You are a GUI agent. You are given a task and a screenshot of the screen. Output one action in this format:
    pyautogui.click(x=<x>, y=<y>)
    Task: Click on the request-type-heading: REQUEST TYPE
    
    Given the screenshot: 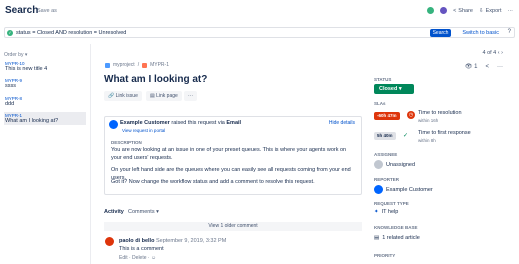 What is the action you would take?
    pyautogui.click(x=391, y=203)
    